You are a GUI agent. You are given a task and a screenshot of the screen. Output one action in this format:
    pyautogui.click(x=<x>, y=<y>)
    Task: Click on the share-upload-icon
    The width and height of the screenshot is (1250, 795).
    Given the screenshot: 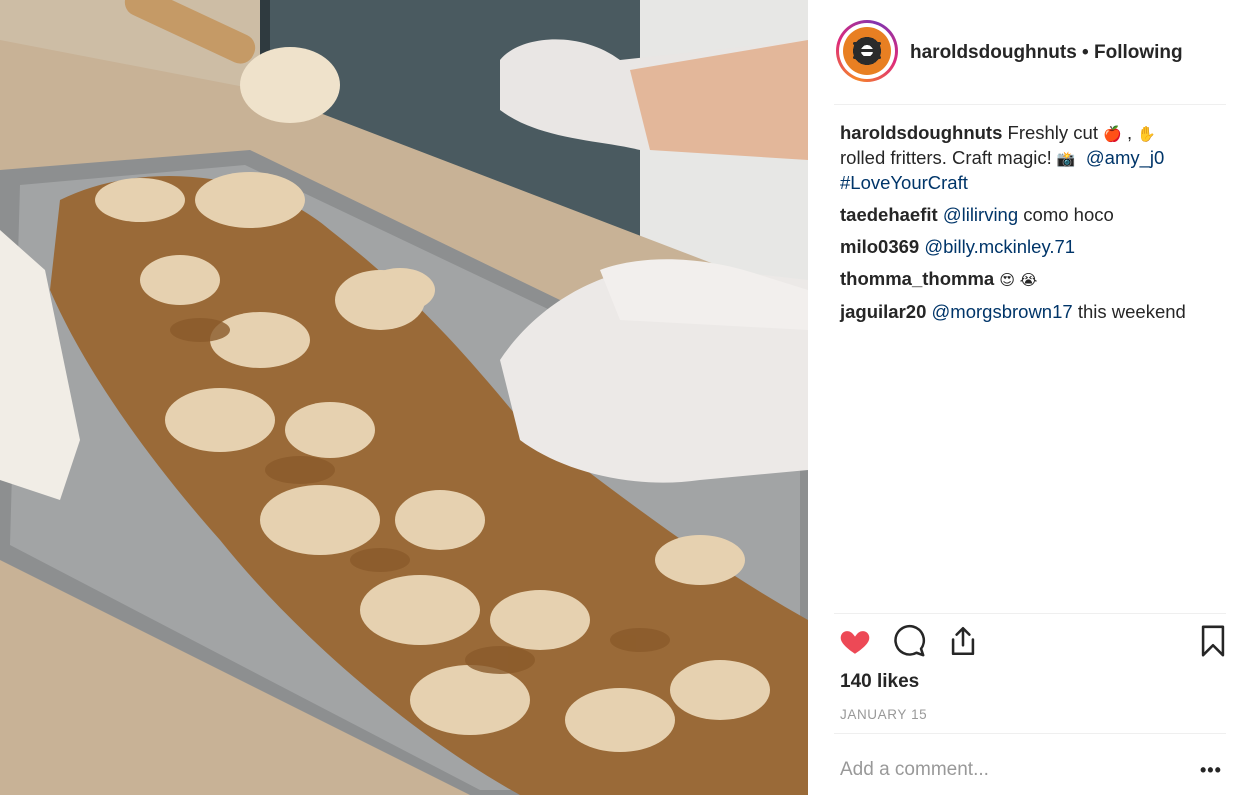 What is the action you would take?
    pyautogui.click(x=964, y=642)
    